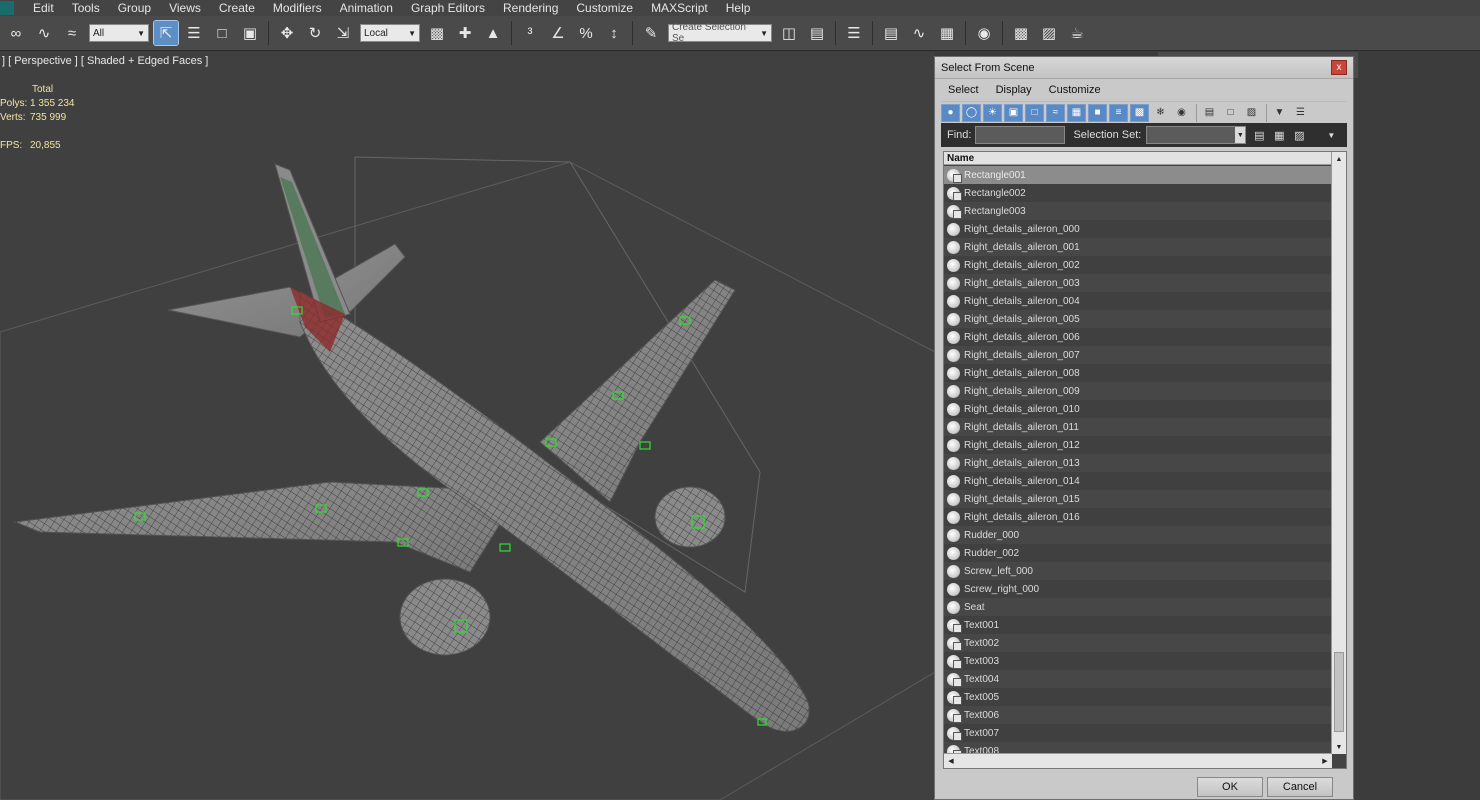  Describe the element at coordinates (1138, 391) in the screenshot. I see `list-item: Right_details_aileron_009` at that location.